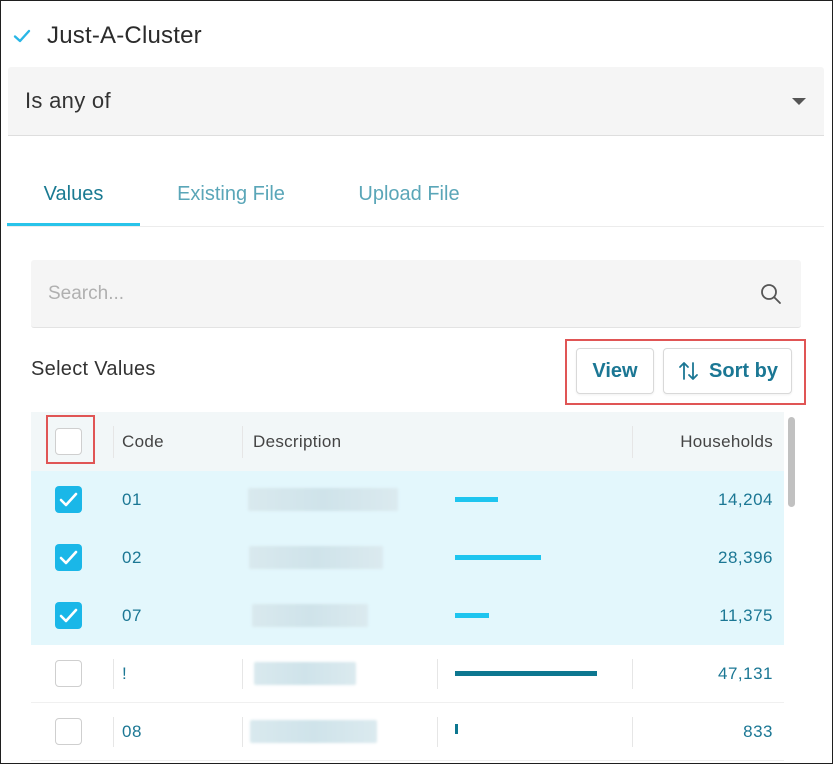 The height and width of the screenshot is (764, 833). I want to click on scrollbar-thumb, so click(791, 462).